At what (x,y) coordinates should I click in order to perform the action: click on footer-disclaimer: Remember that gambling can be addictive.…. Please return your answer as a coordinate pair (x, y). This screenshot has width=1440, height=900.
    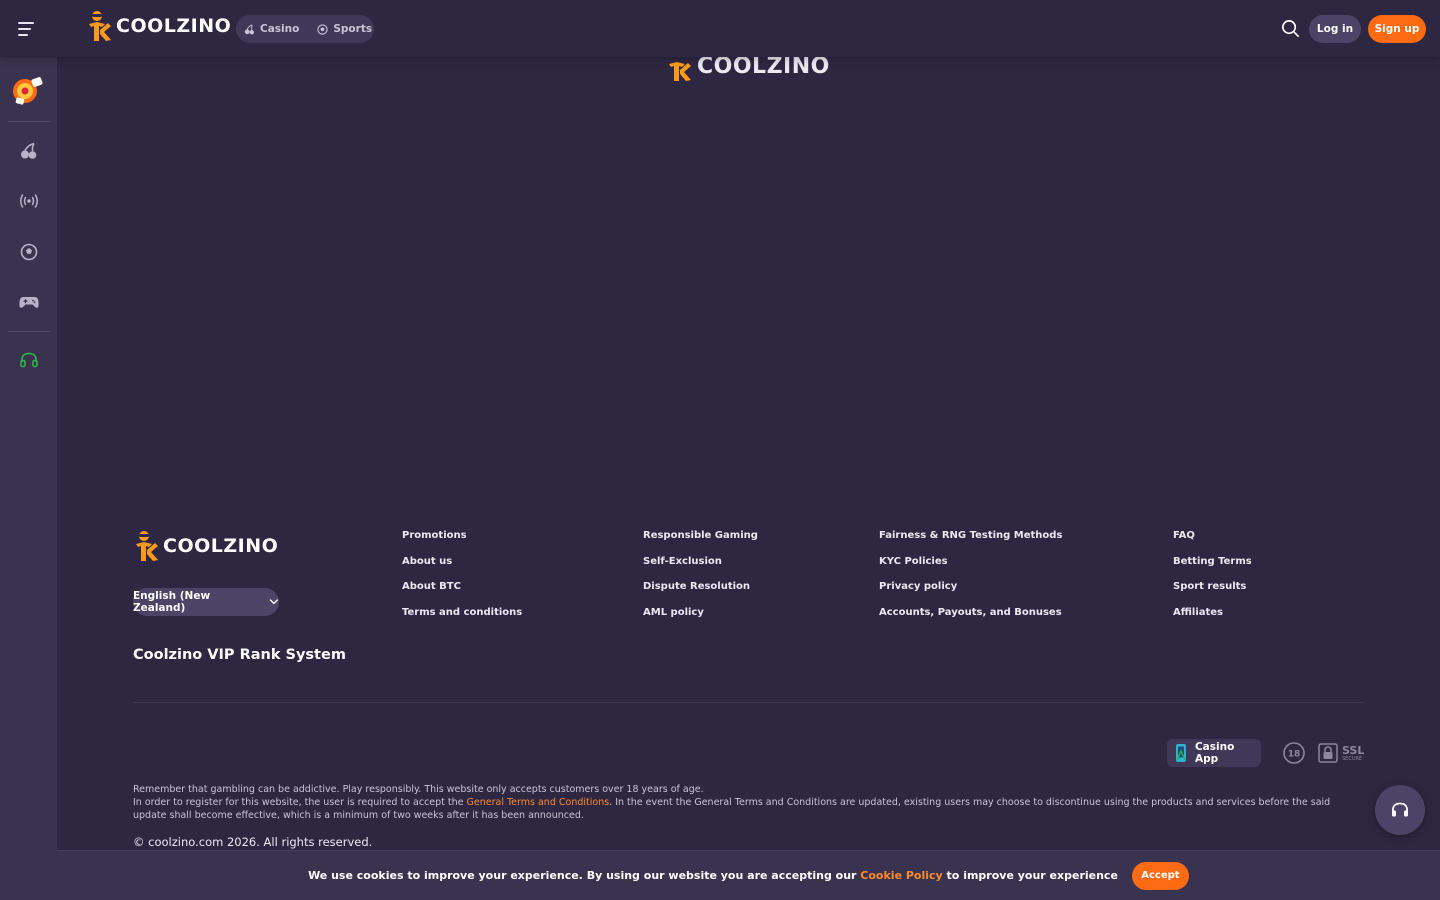
    Looking at the image, I should click on (748, 802).